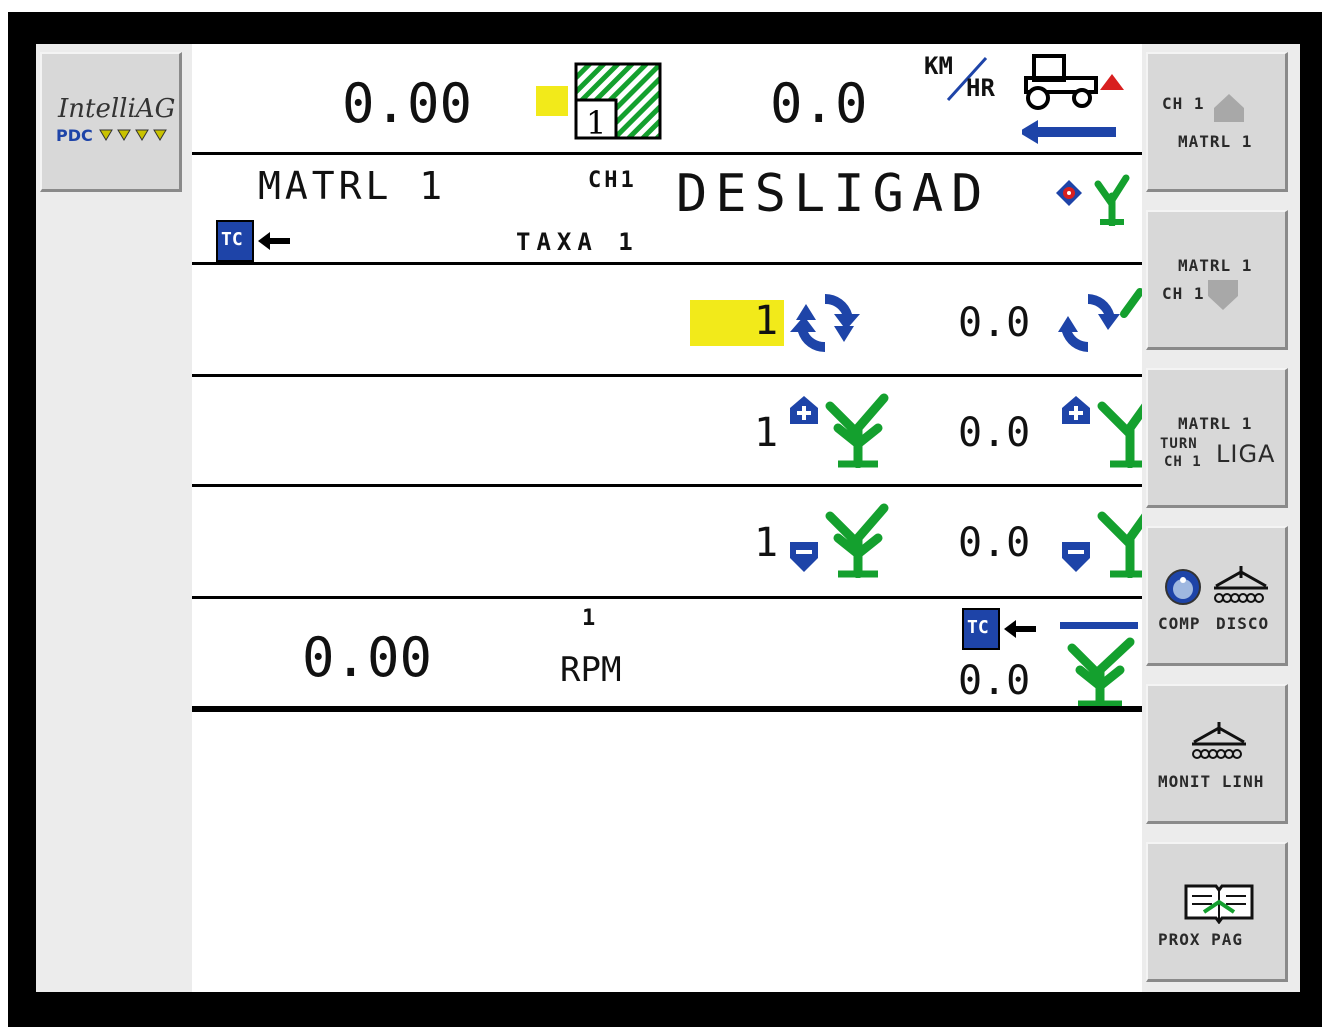 This screenshot has width=1322, height=1027. I want to click on softkey-4-line2: DISCO, so click(1243, 623).